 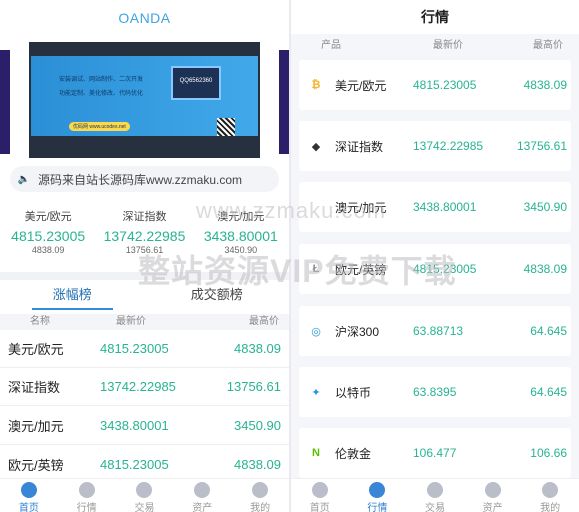 What do you see at coordinates (353, 453) in the screenshot?
I see `market-name: 伦敦金` at bounding box center [353, 453].